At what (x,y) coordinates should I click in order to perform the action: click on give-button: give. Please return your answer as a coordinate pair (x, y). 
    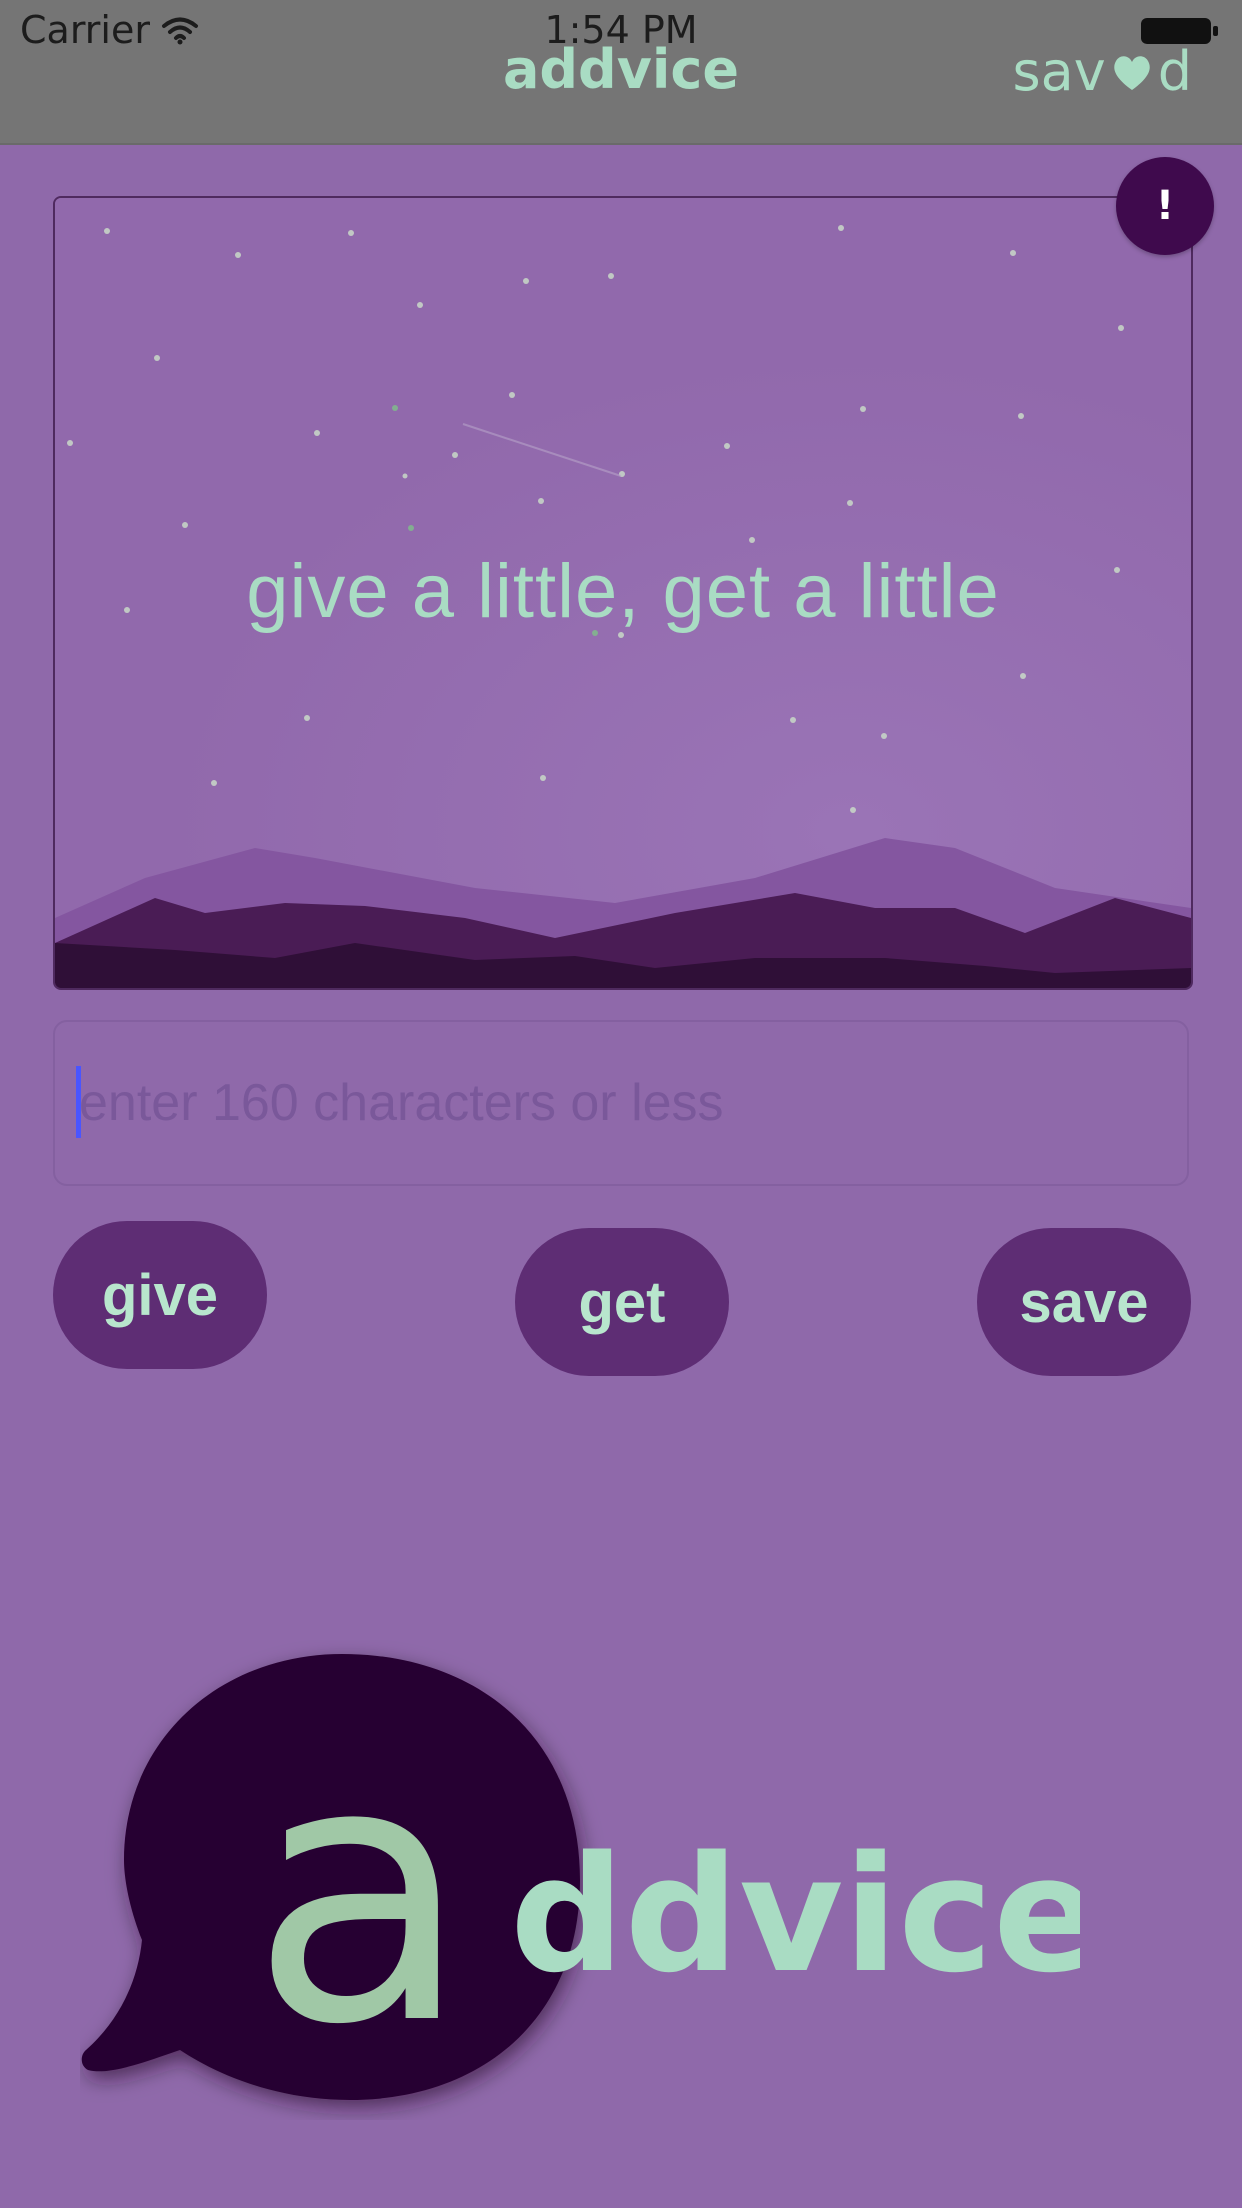
    Looking at the image, I should click on (160, 1295).